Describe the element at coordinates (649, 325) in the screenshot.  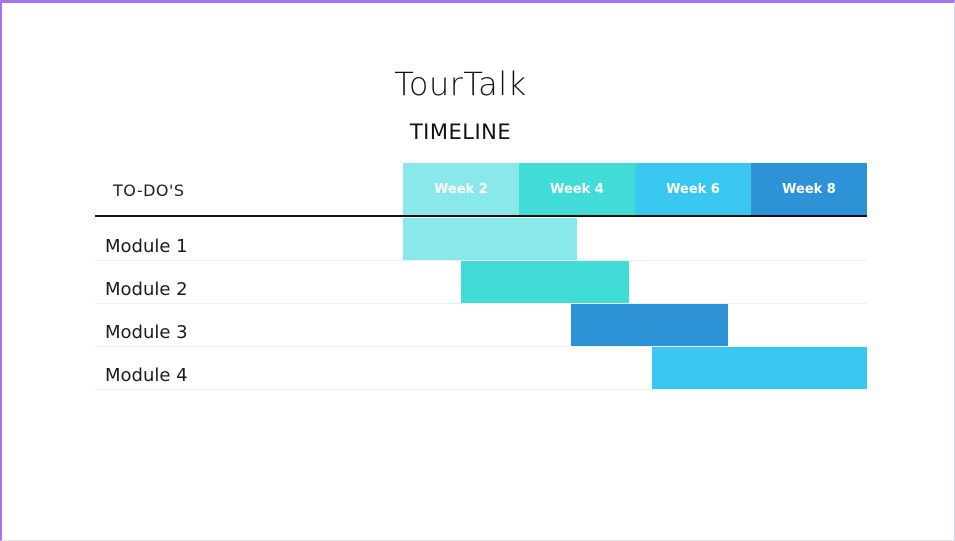
I see `module-3-bar` at that location.